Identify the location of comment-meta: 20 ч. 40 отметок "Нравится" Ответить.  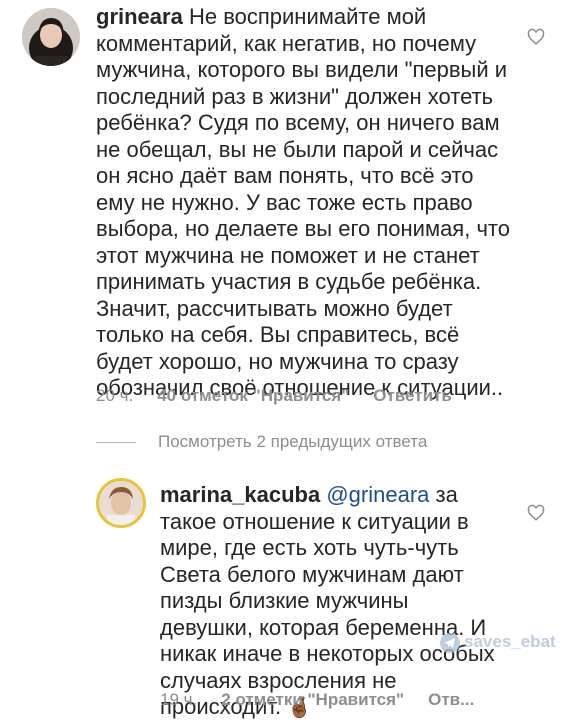
(274, 396).